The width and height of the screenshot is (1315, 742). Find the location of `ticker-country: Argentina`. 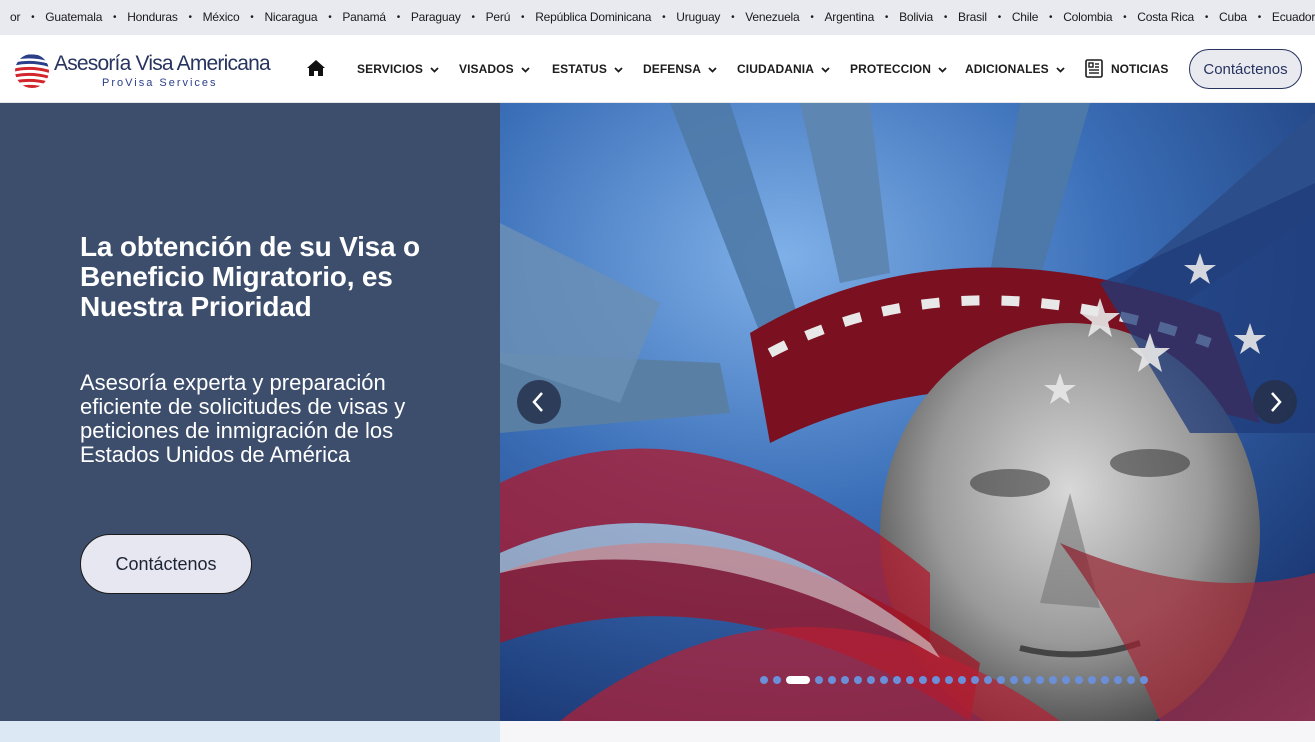

ticker-country: Argentina is located at coordinates (849, 17).